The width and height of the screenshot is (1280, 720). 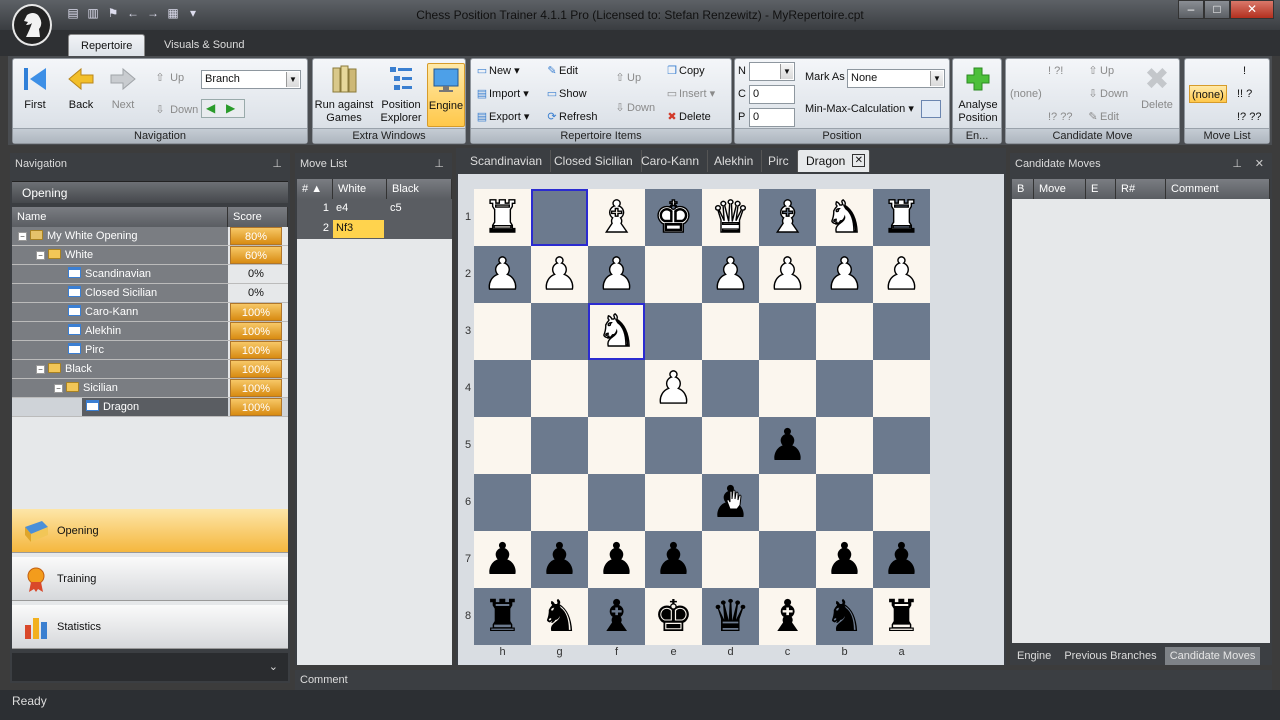 What do you see at coordinates (1100, 71) in the screenshot?
I see `candidate-up-button: ⇧ Up` at bounding box center [1100, 71].